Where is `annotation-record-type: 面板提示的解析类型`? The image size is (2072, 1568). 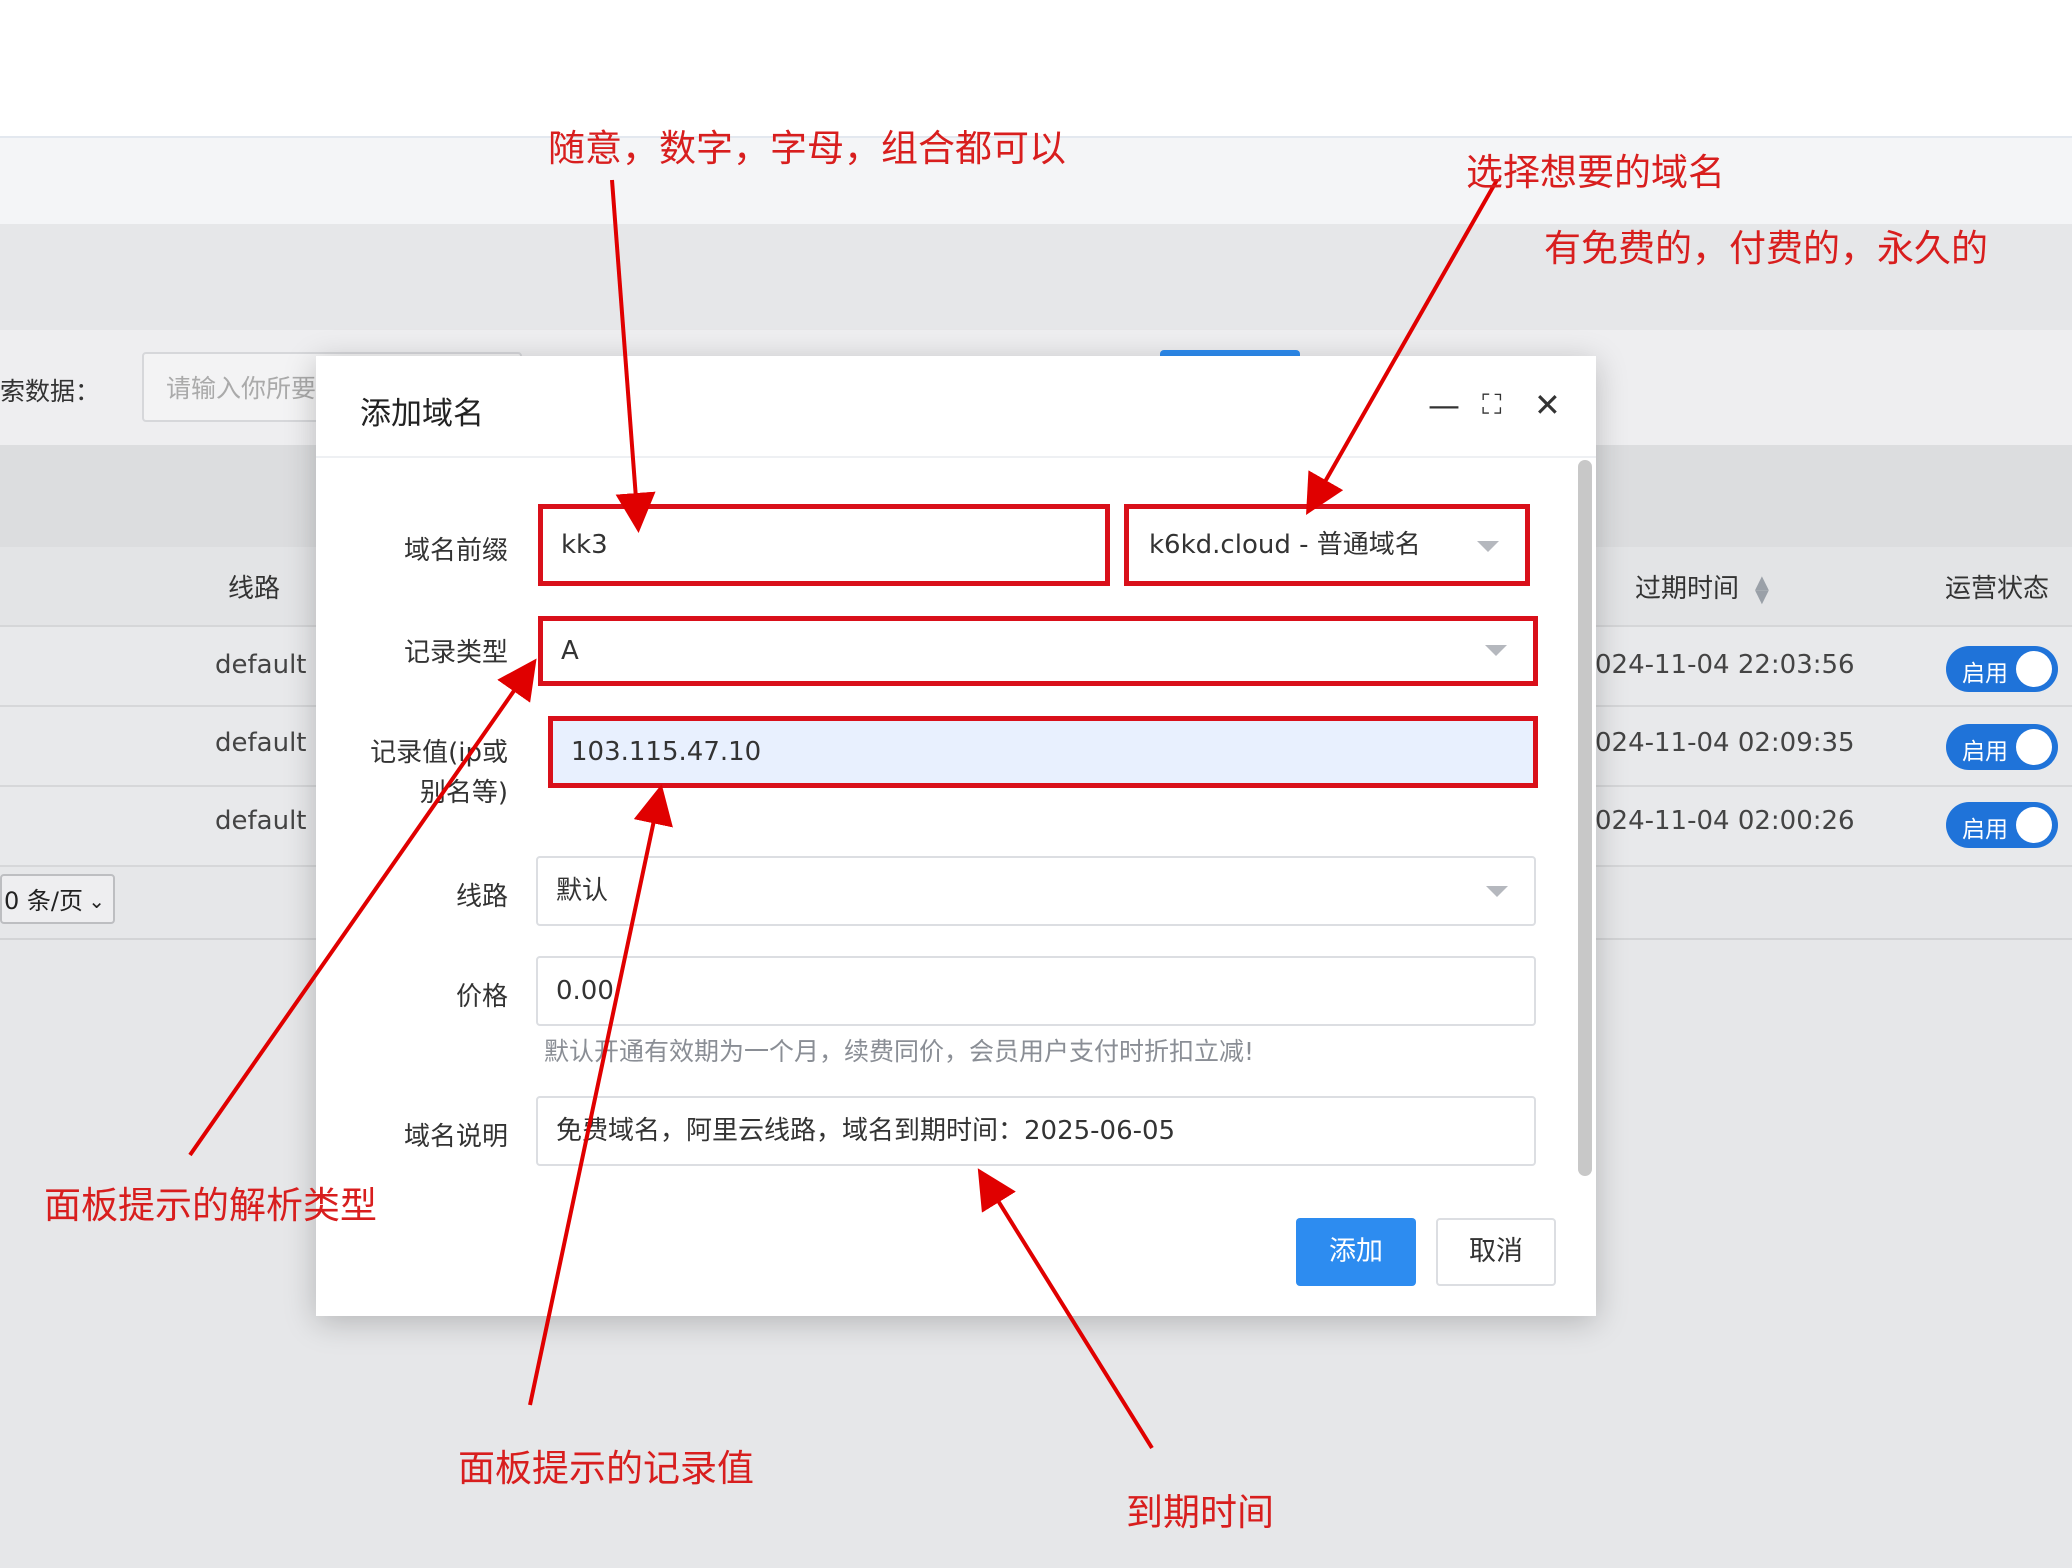
annotation-record-type: 面板提示的解析类型 is located at coordinates (210, 1205).